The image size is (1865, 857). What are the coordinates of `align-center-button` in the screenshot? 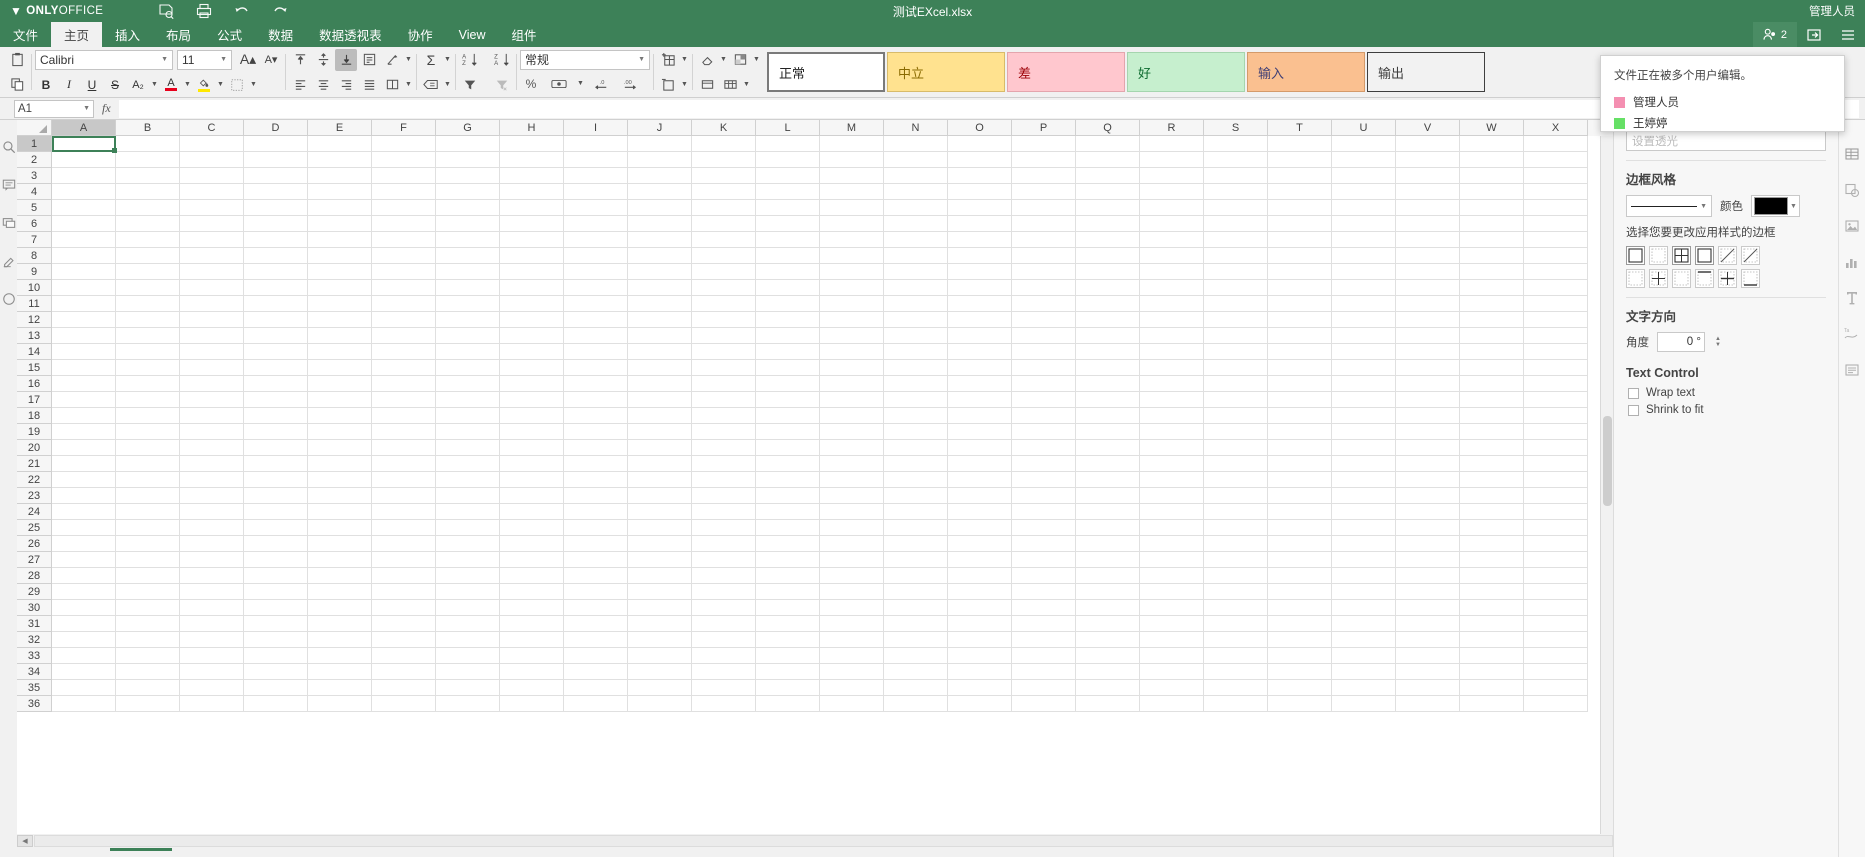 It's located at (323, 85).